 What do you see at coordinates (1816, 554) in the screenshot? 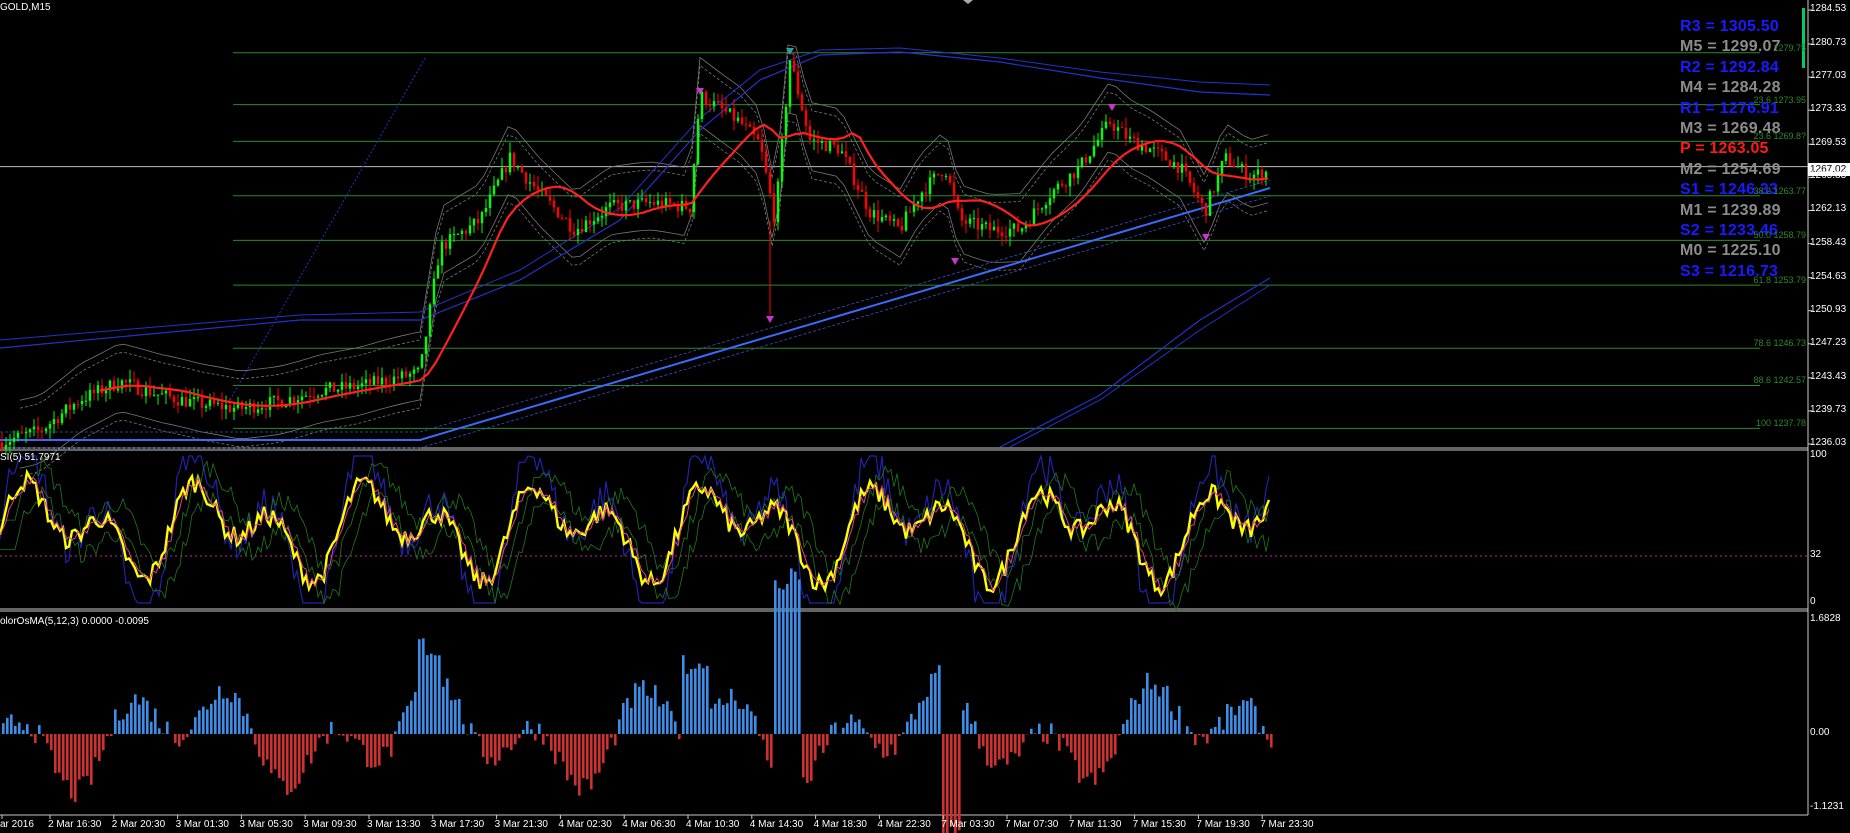
I see `rsi-tick-label: 32` at bounding box center [1816, 554].